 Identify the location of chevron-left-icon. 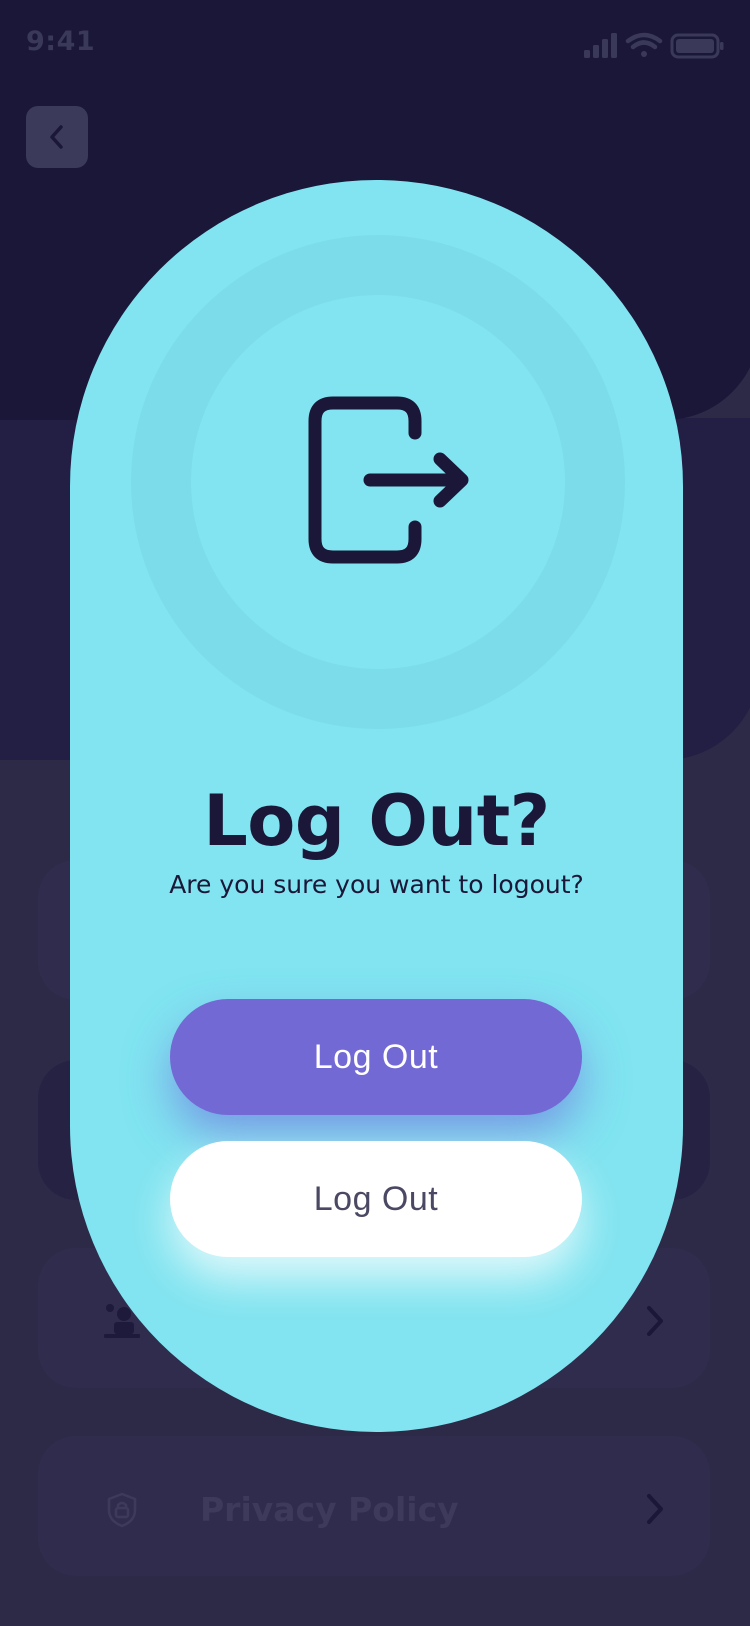
(56, 137).